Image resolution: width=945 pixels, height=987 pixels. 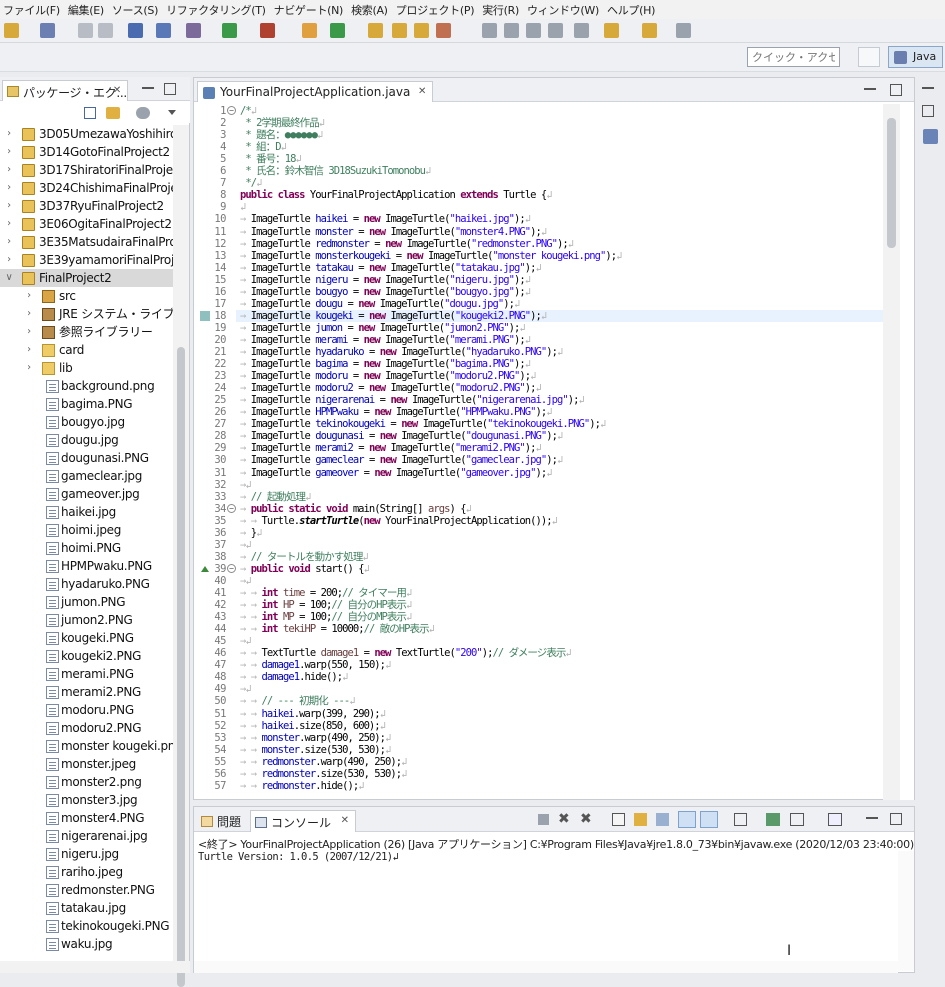 What do you see at coordinates (86, 296) in the screenshot?
I see `tree-item: › src` at bounding box center [86, 296].